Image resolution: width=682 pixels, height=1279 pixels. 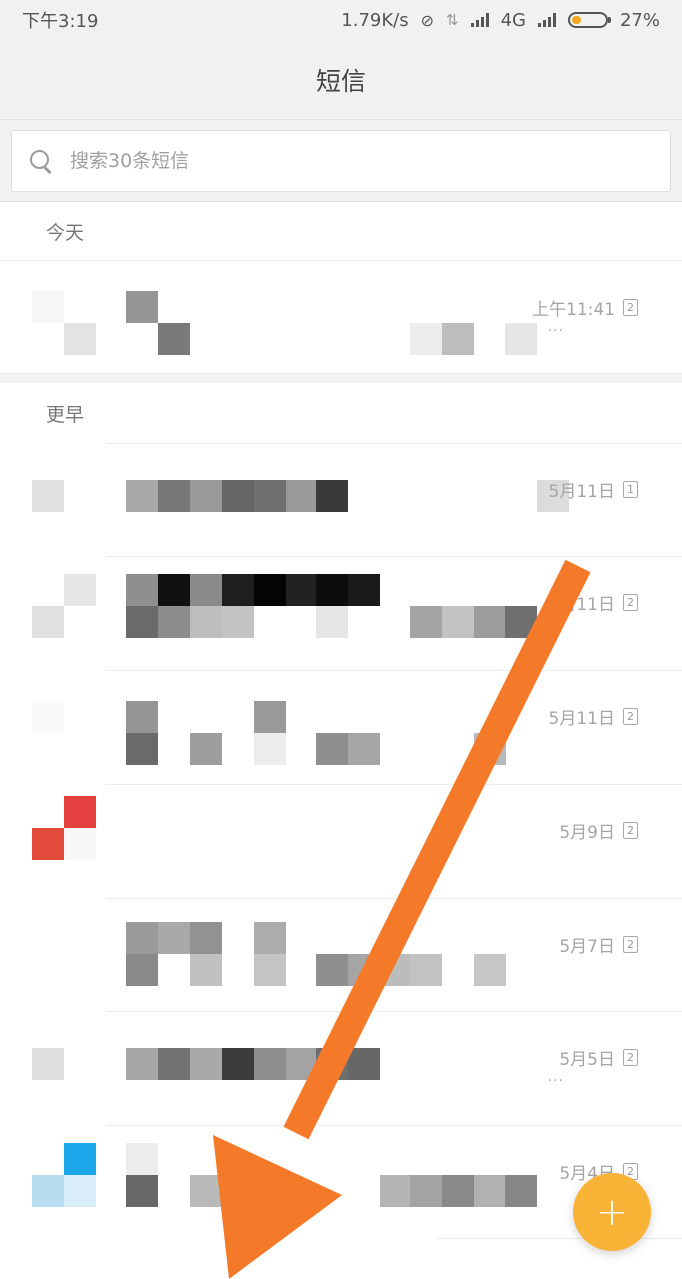 I want to click on conversation-item: 上午11:41 2 ···, so click(x=341, y=316).